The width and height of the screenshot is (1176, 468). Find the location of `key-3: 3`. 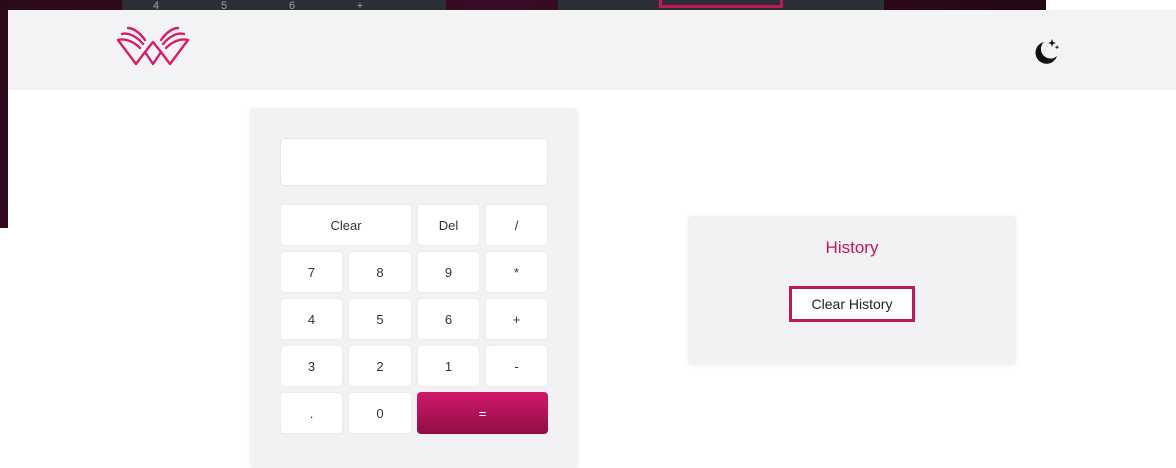

key-3: 3 is located at coordinates (311, 366).